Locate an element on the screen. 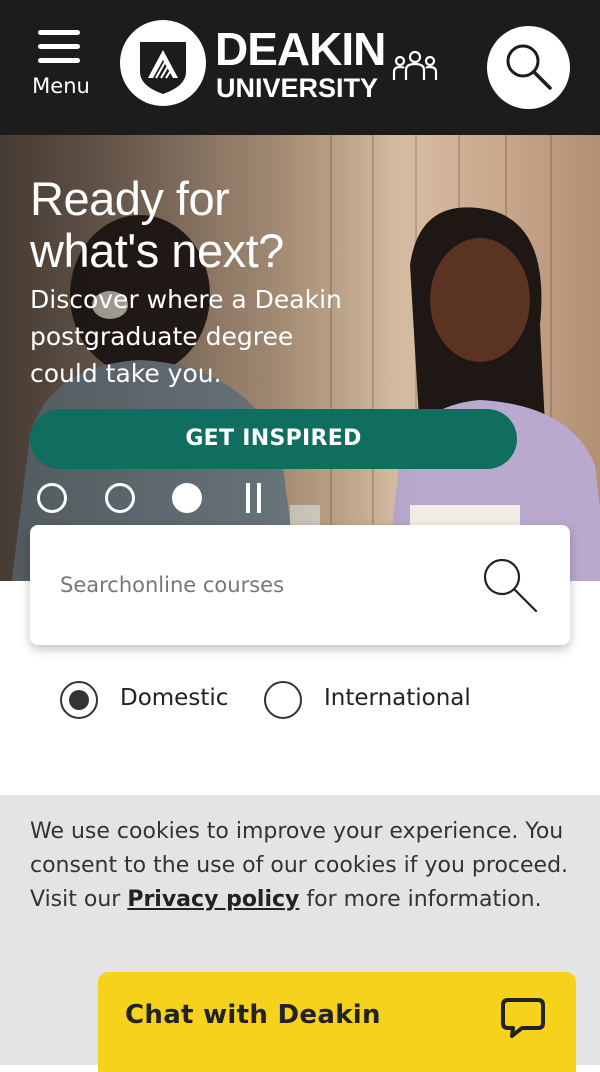 The image size is (600, 1072). deakin-logo-link: DEAKIN UNIVERSITY is located at coordinates (253, 65).